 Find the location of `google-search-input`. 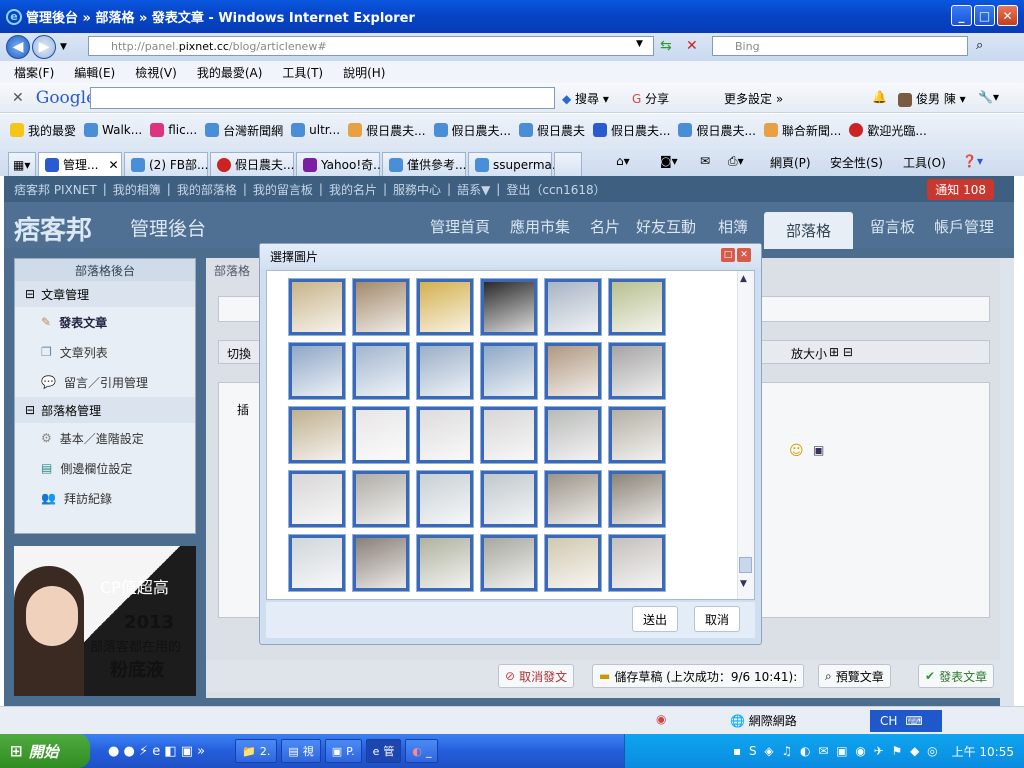

google-search-input is located at coordinates (322, 98).